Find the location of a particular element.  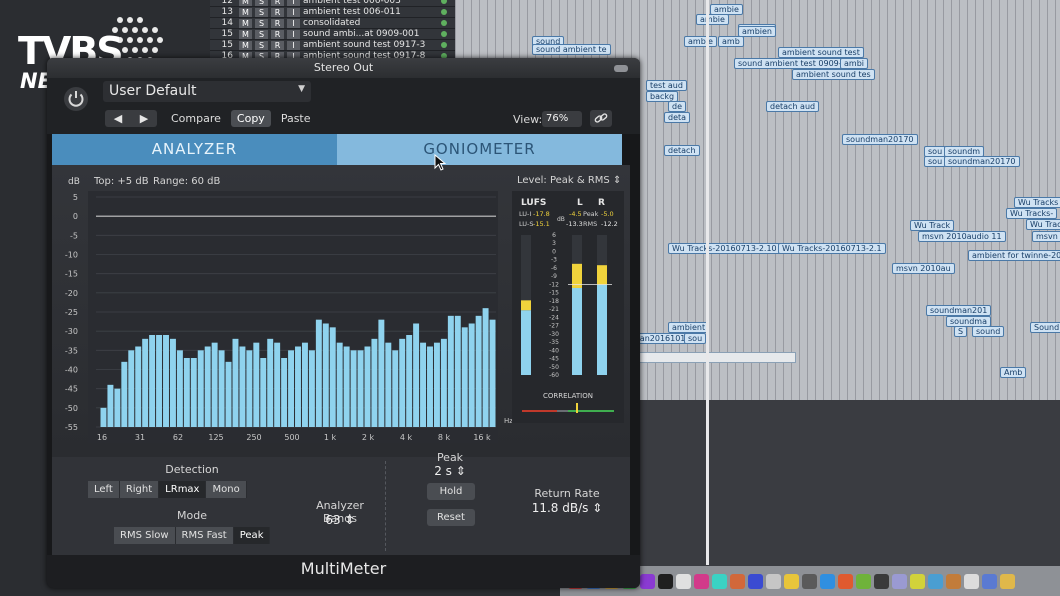

compare-button: Compare is located at coordinates (196, 118).